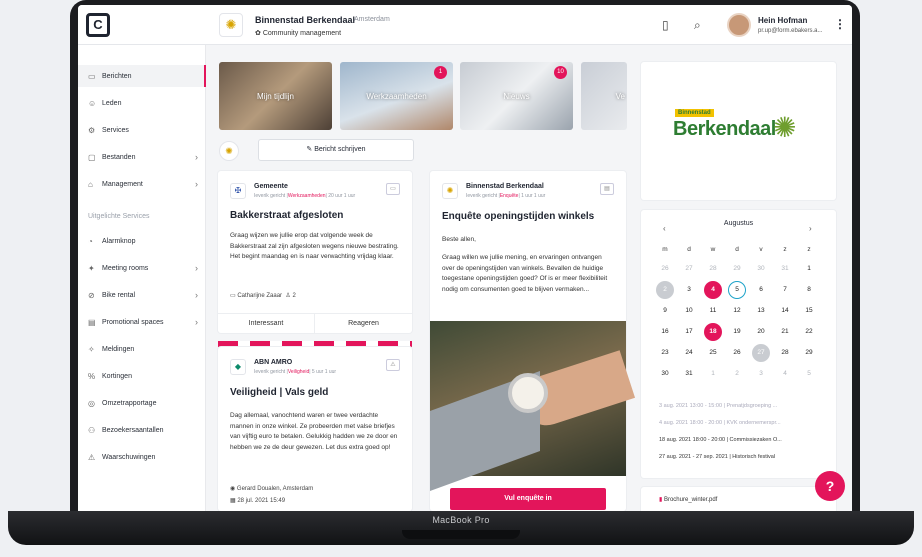 The height and width of the screenshot is (557, 922). I want to click on post-meta-post: | 5 uur 1 uur, so click(323, 372).